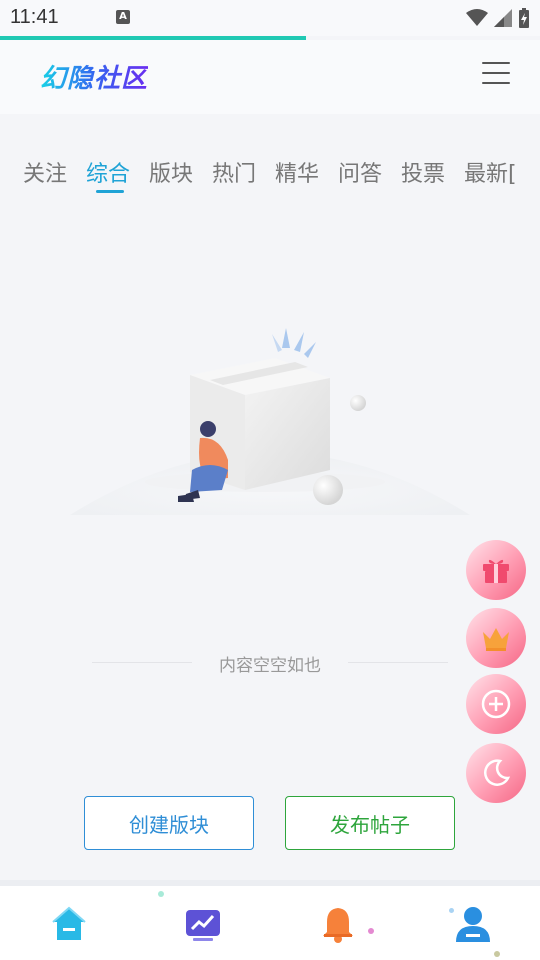  Describe the element at coordinates (524, 18) in the screenshot. I see `battery-icon` at that location.